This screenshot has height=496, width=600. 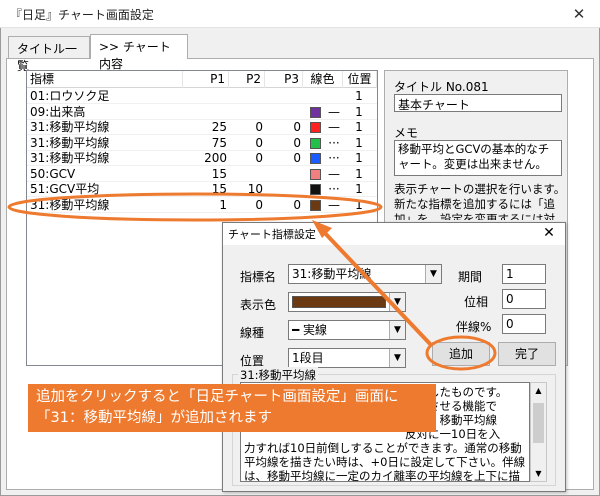 What do you see at coordinates (524, 299) in the screenshot?
I see `phase-input: 0` at bounding box center [524, 299].